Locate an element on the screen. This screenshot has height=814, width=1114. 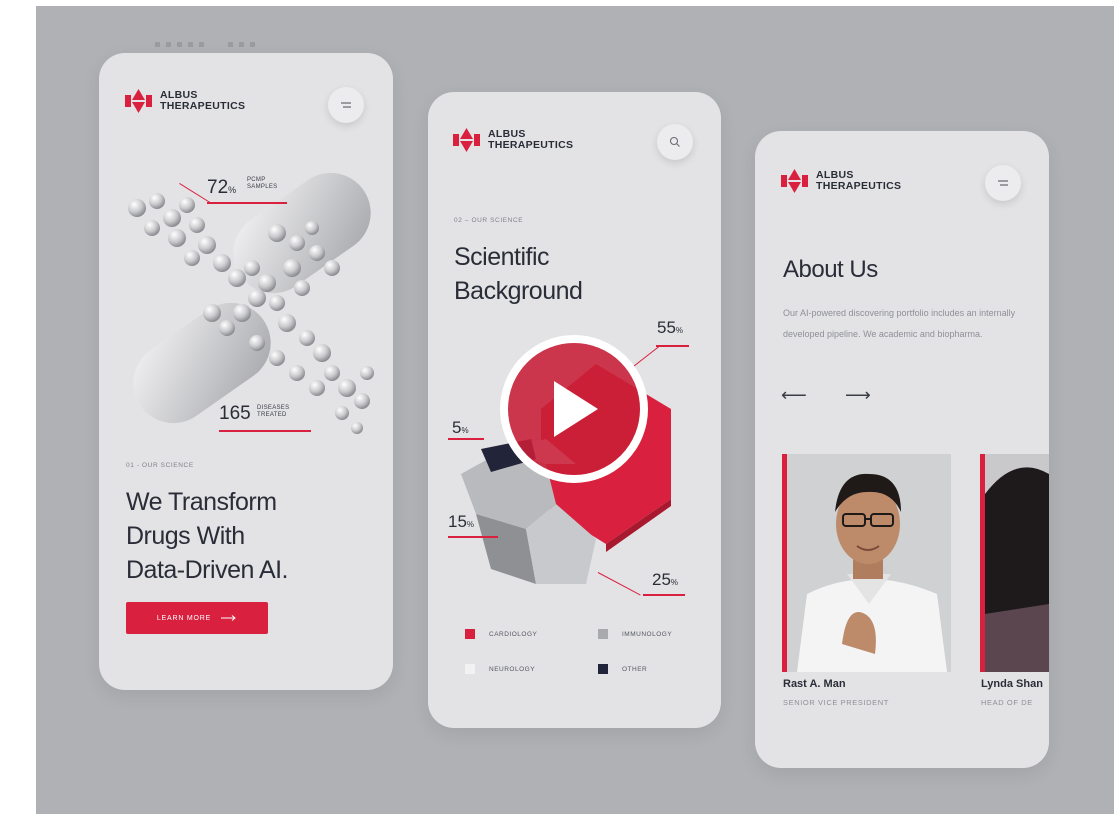
legend-neurology: NEUROLOGY is located at coordinates (500, 669).